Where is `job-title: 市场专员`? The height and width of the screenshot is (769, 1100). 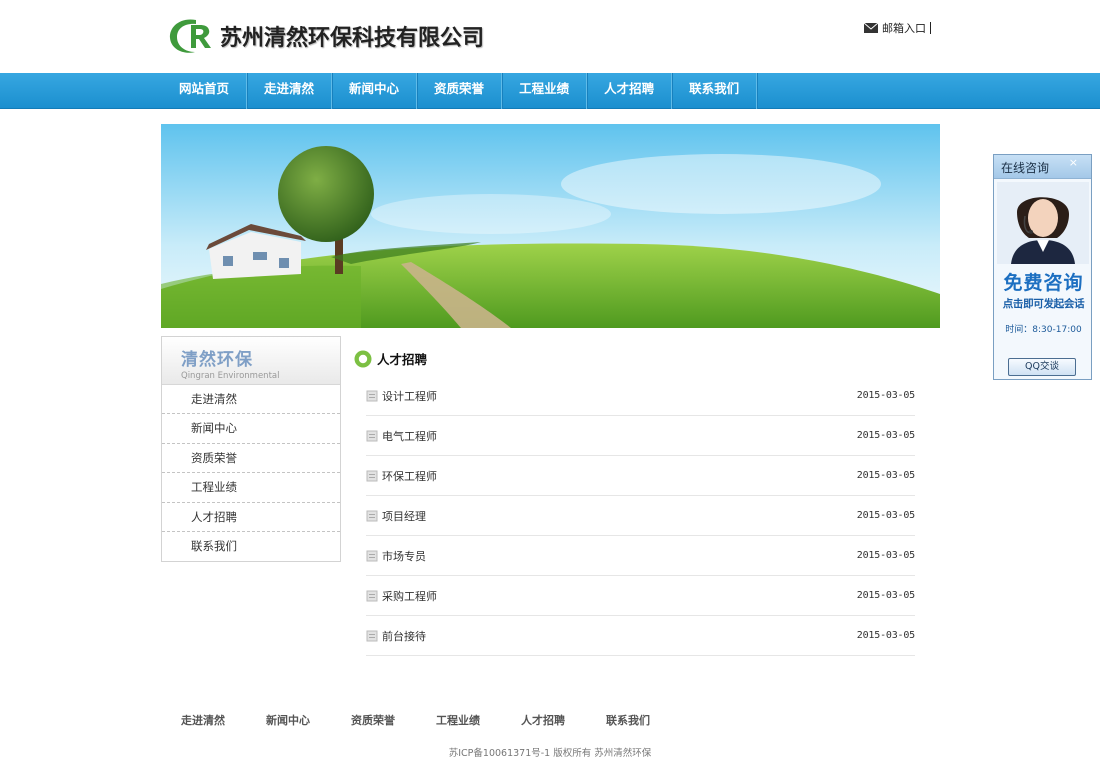
job-title: 市场专员 is located at coordinates (404, 556).